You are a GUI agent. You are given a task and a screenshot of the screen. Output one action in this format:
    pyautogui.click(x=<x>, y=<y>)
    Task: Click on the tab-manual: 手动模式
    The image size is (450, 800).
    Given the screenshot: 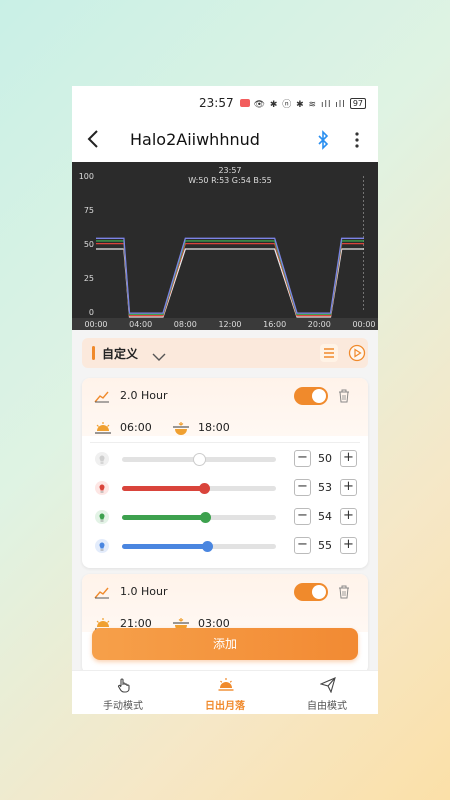 What is the action you would take?
    pyautogui.click(x=123, y=692)
    